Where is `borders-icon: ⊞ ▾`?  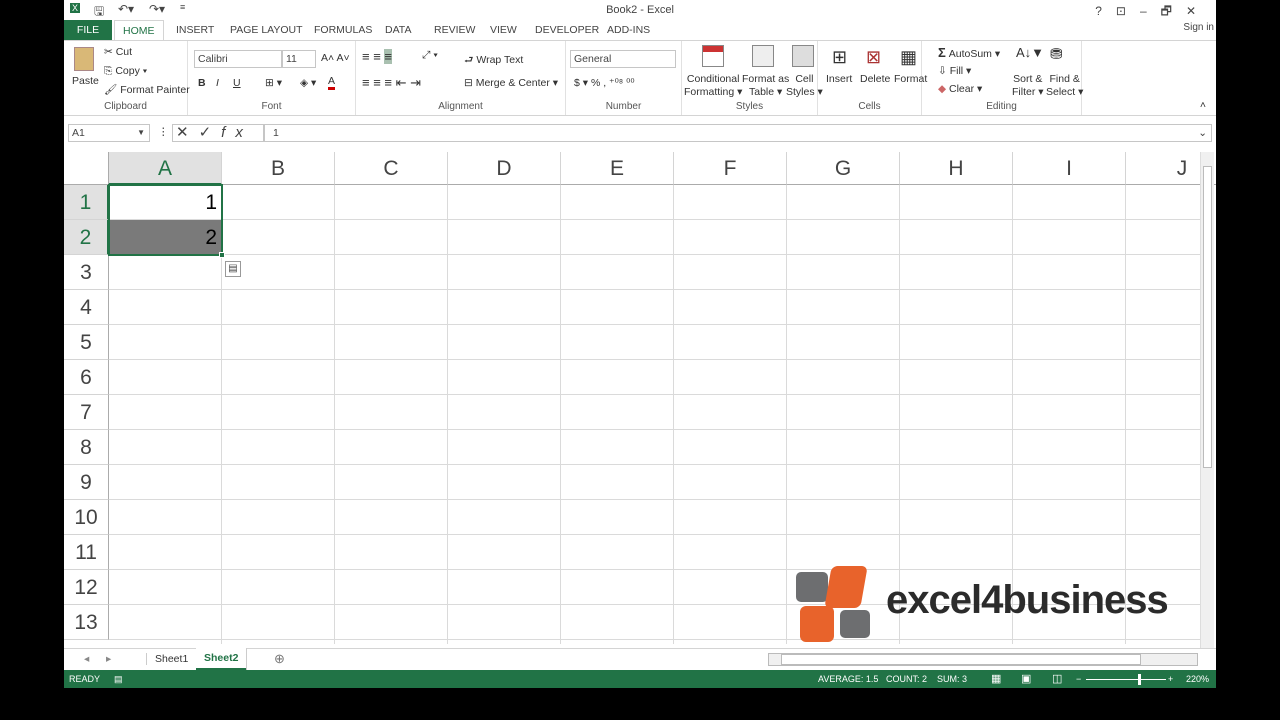
borders-icon: ⊞ ▾ is located at coordinates (273, 83).